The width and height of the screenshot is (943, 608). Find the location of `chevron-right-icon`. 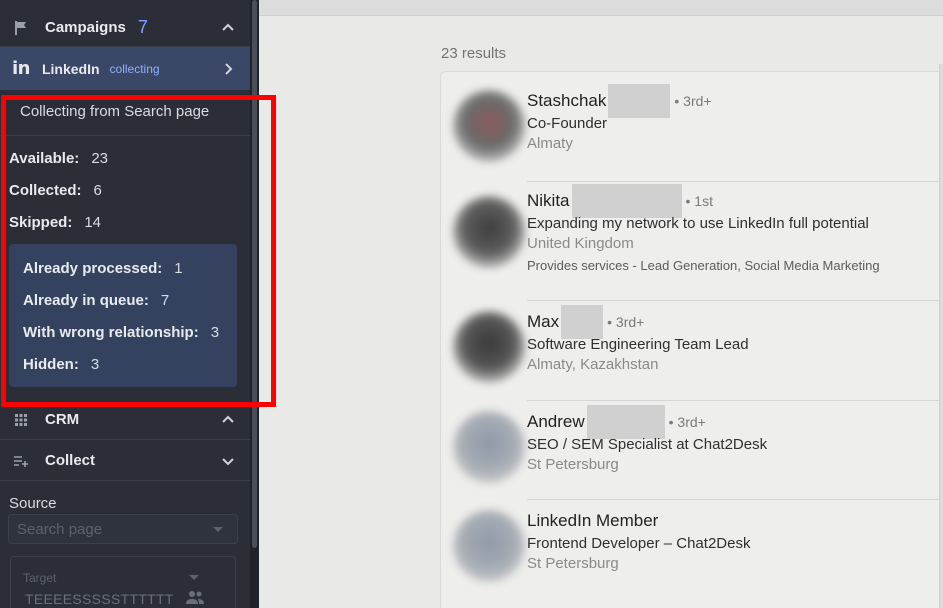

chevron-right-icon is located at coordinates (228, 69).